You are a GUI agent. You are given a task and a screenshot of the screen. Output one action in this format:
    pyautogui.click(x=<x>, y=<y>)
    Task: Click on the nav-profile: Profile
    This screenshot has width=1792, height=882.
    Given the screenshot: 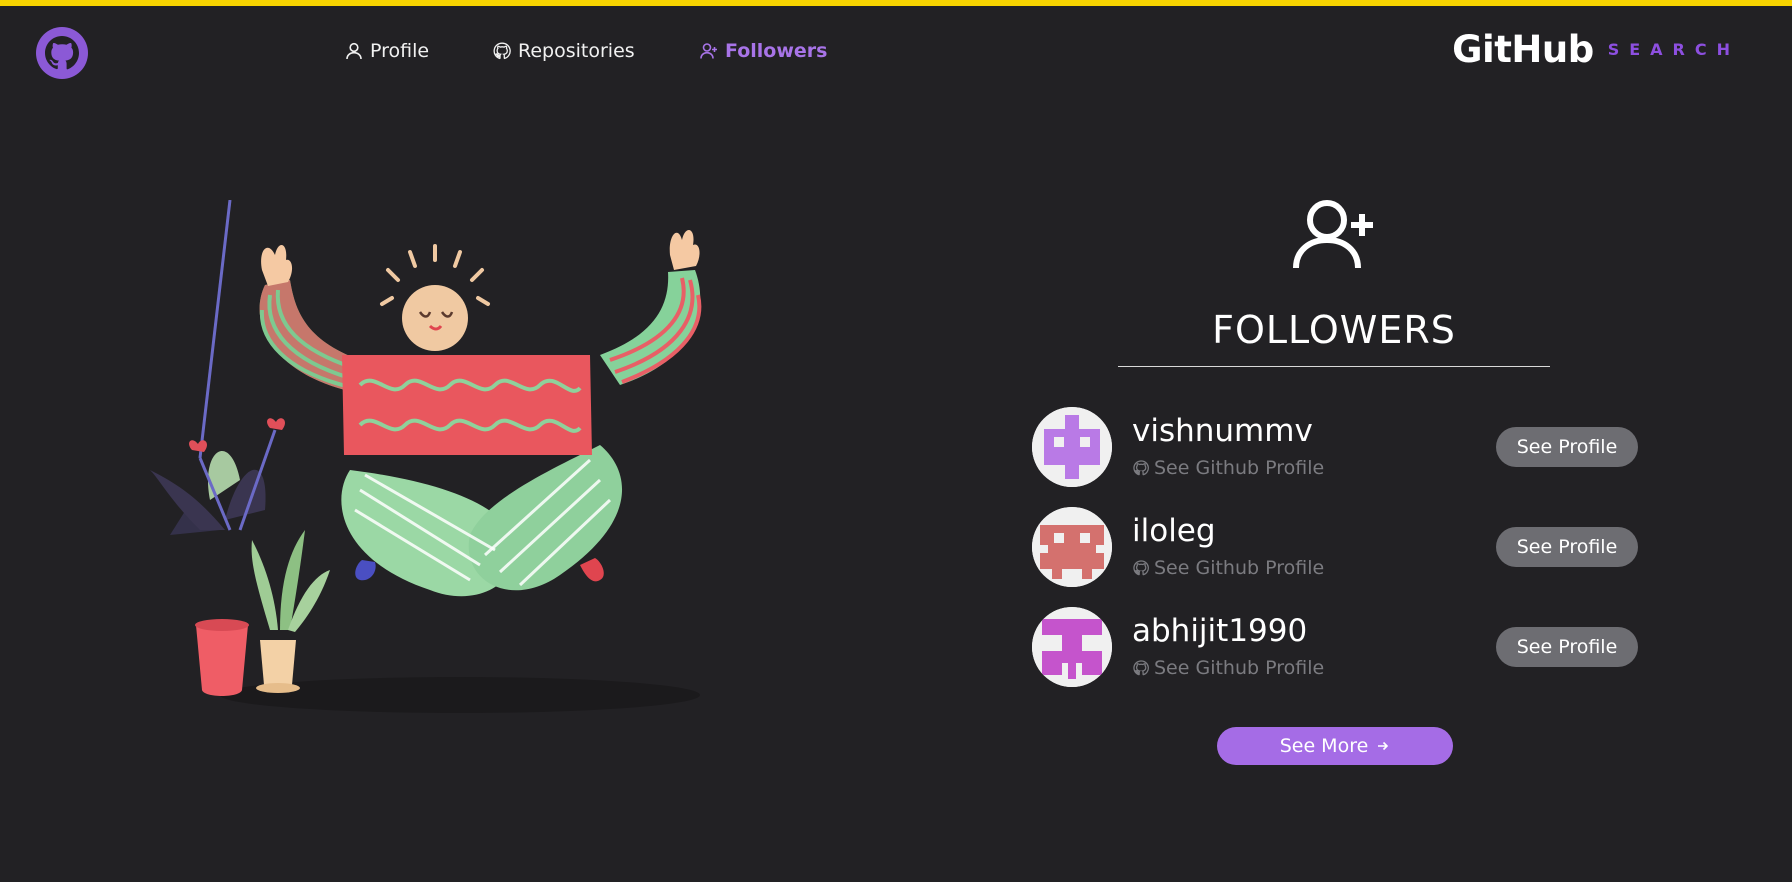 What is the action you would take?
    pyautogui.click(x=386, y=51)
    